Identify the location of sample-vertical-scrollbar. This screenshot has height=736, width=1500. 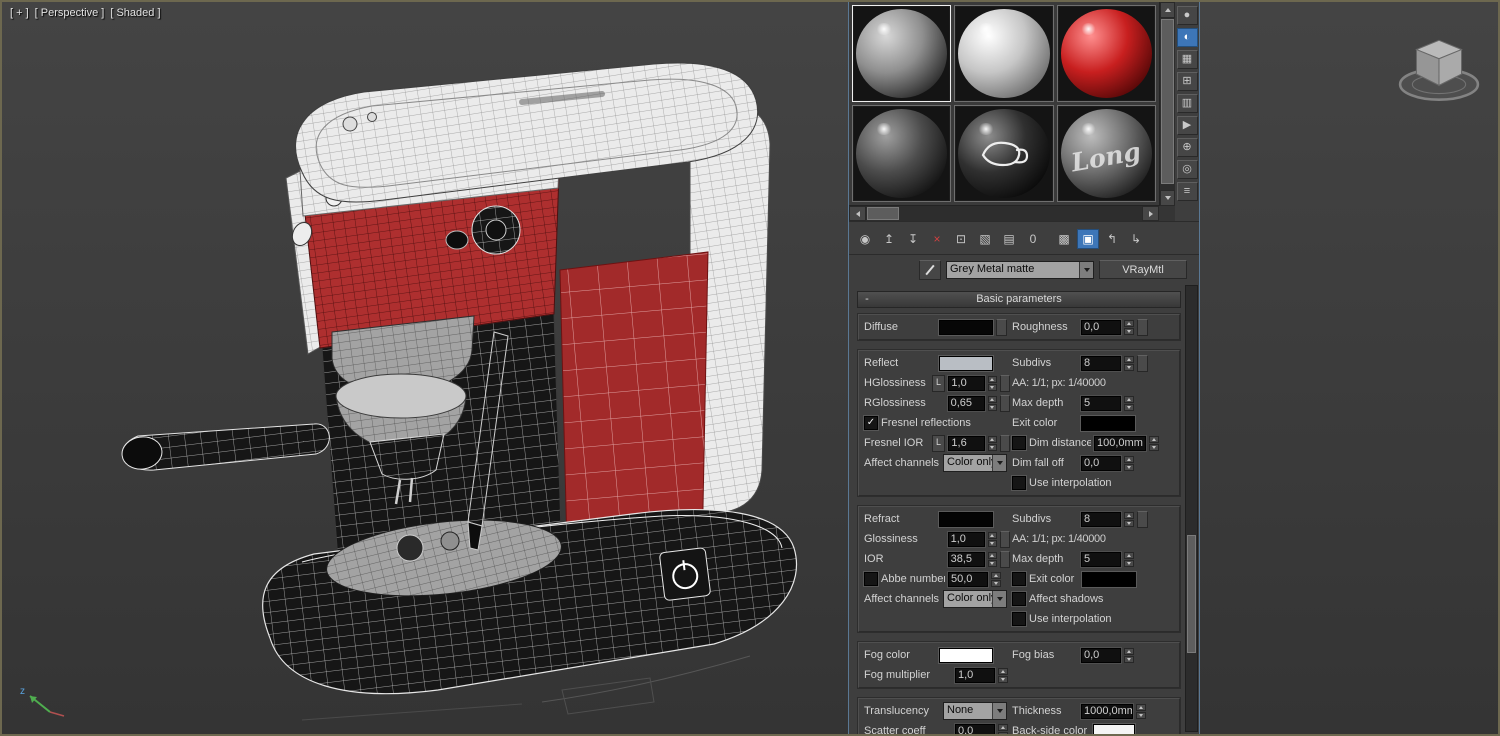
(1167, 104).